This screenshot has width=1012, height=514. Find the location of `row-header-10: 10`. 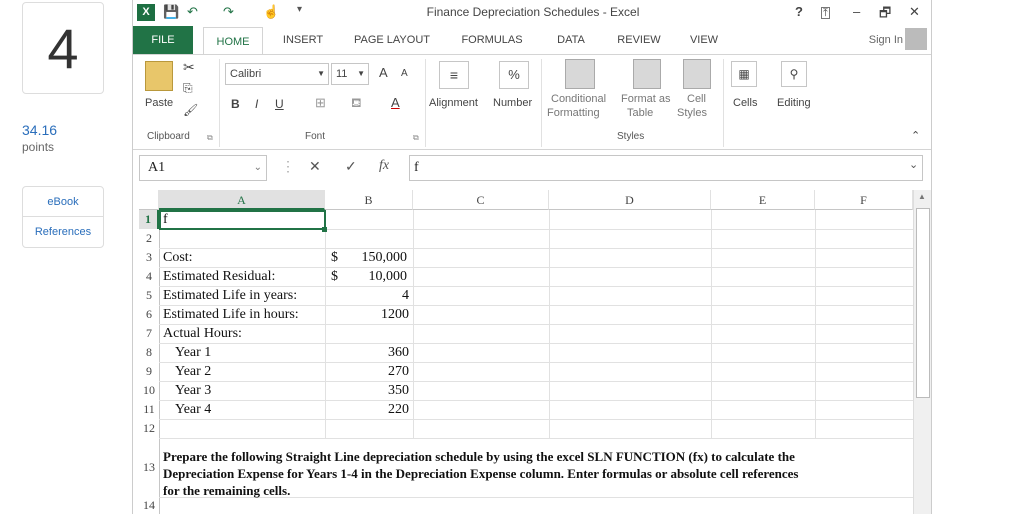

row-header-10: 10 is located at coordinates (149, 390).